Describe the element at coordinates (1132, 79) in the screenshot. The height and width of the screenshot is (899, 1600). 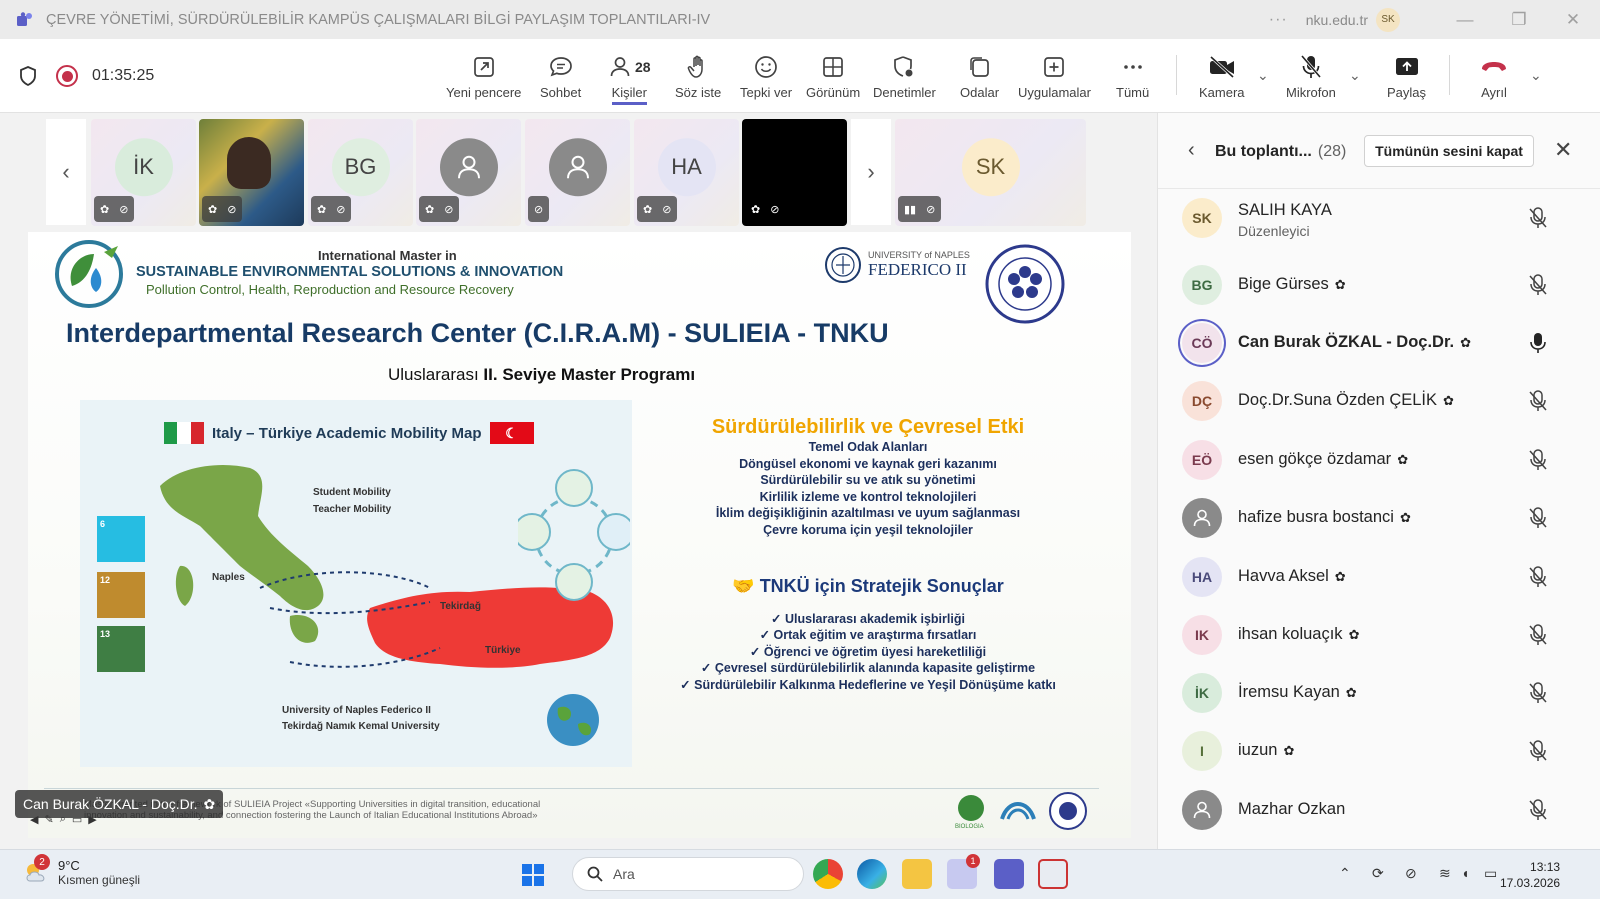
I see `more-actions-button: Tümü` at that location.